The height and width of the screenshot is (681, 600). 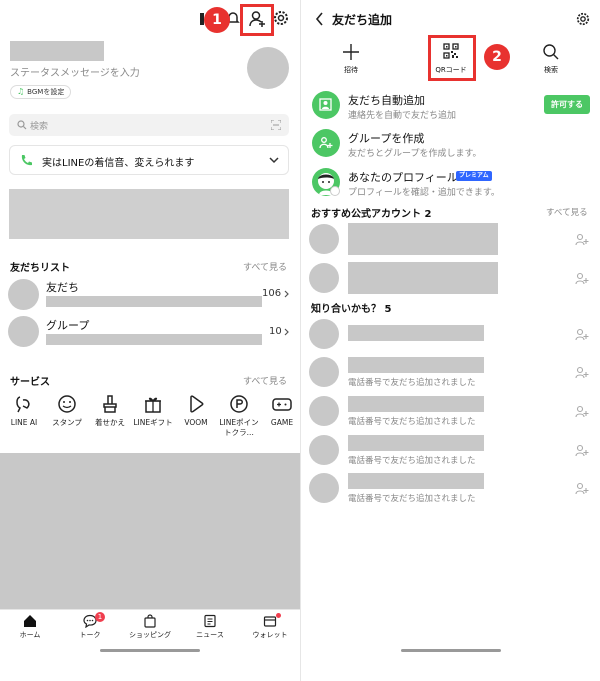 What do you see at coordinates (154, 339) in the screenshot?
I see `groups-preview-redacted` at bounding box center [154, 339].